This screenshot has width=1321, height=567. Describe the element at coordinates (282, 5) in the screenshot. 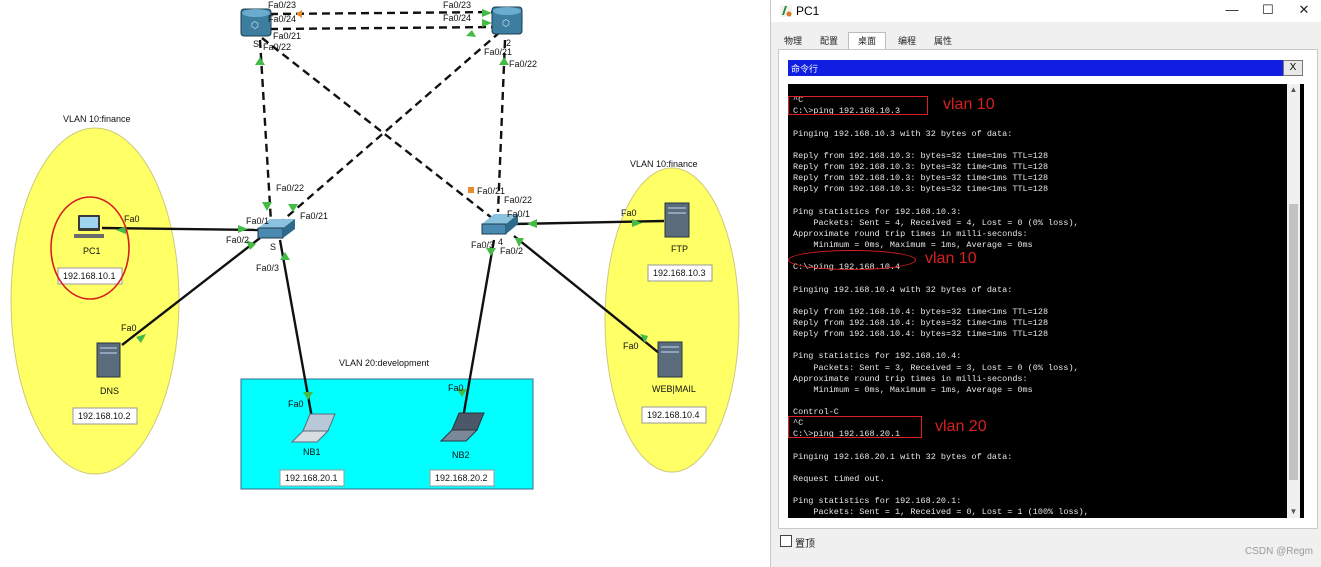

I see `s1-port-fa023: Fa0/23` at that location.